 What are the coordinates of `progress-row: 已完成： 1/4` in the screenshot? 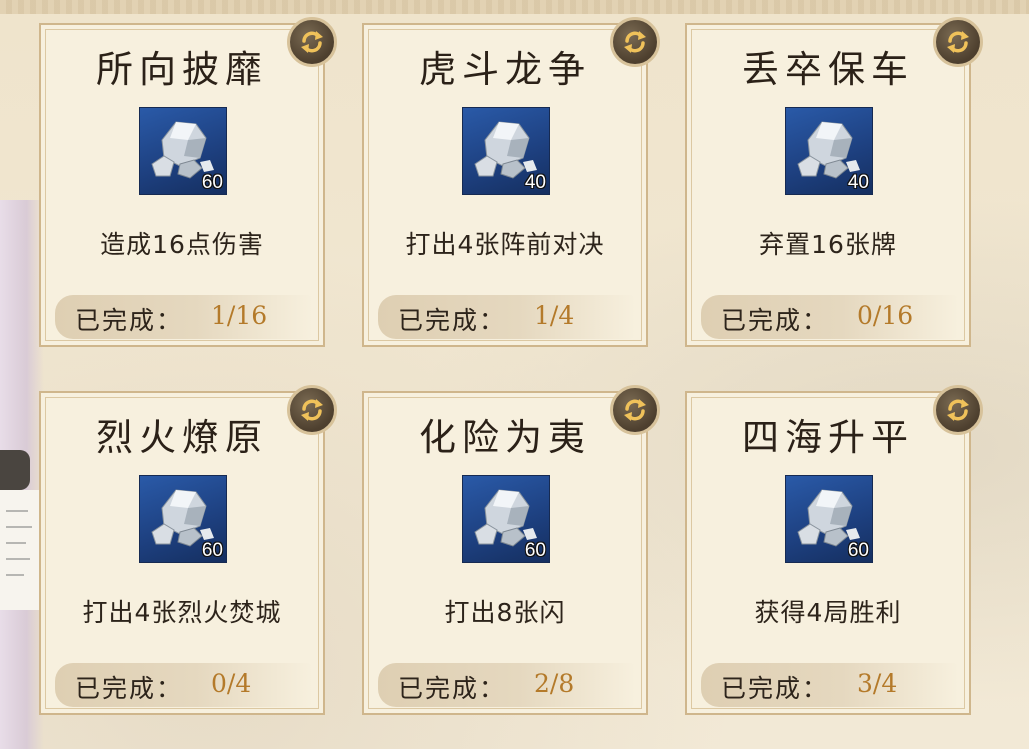 It's located at (507, 317).